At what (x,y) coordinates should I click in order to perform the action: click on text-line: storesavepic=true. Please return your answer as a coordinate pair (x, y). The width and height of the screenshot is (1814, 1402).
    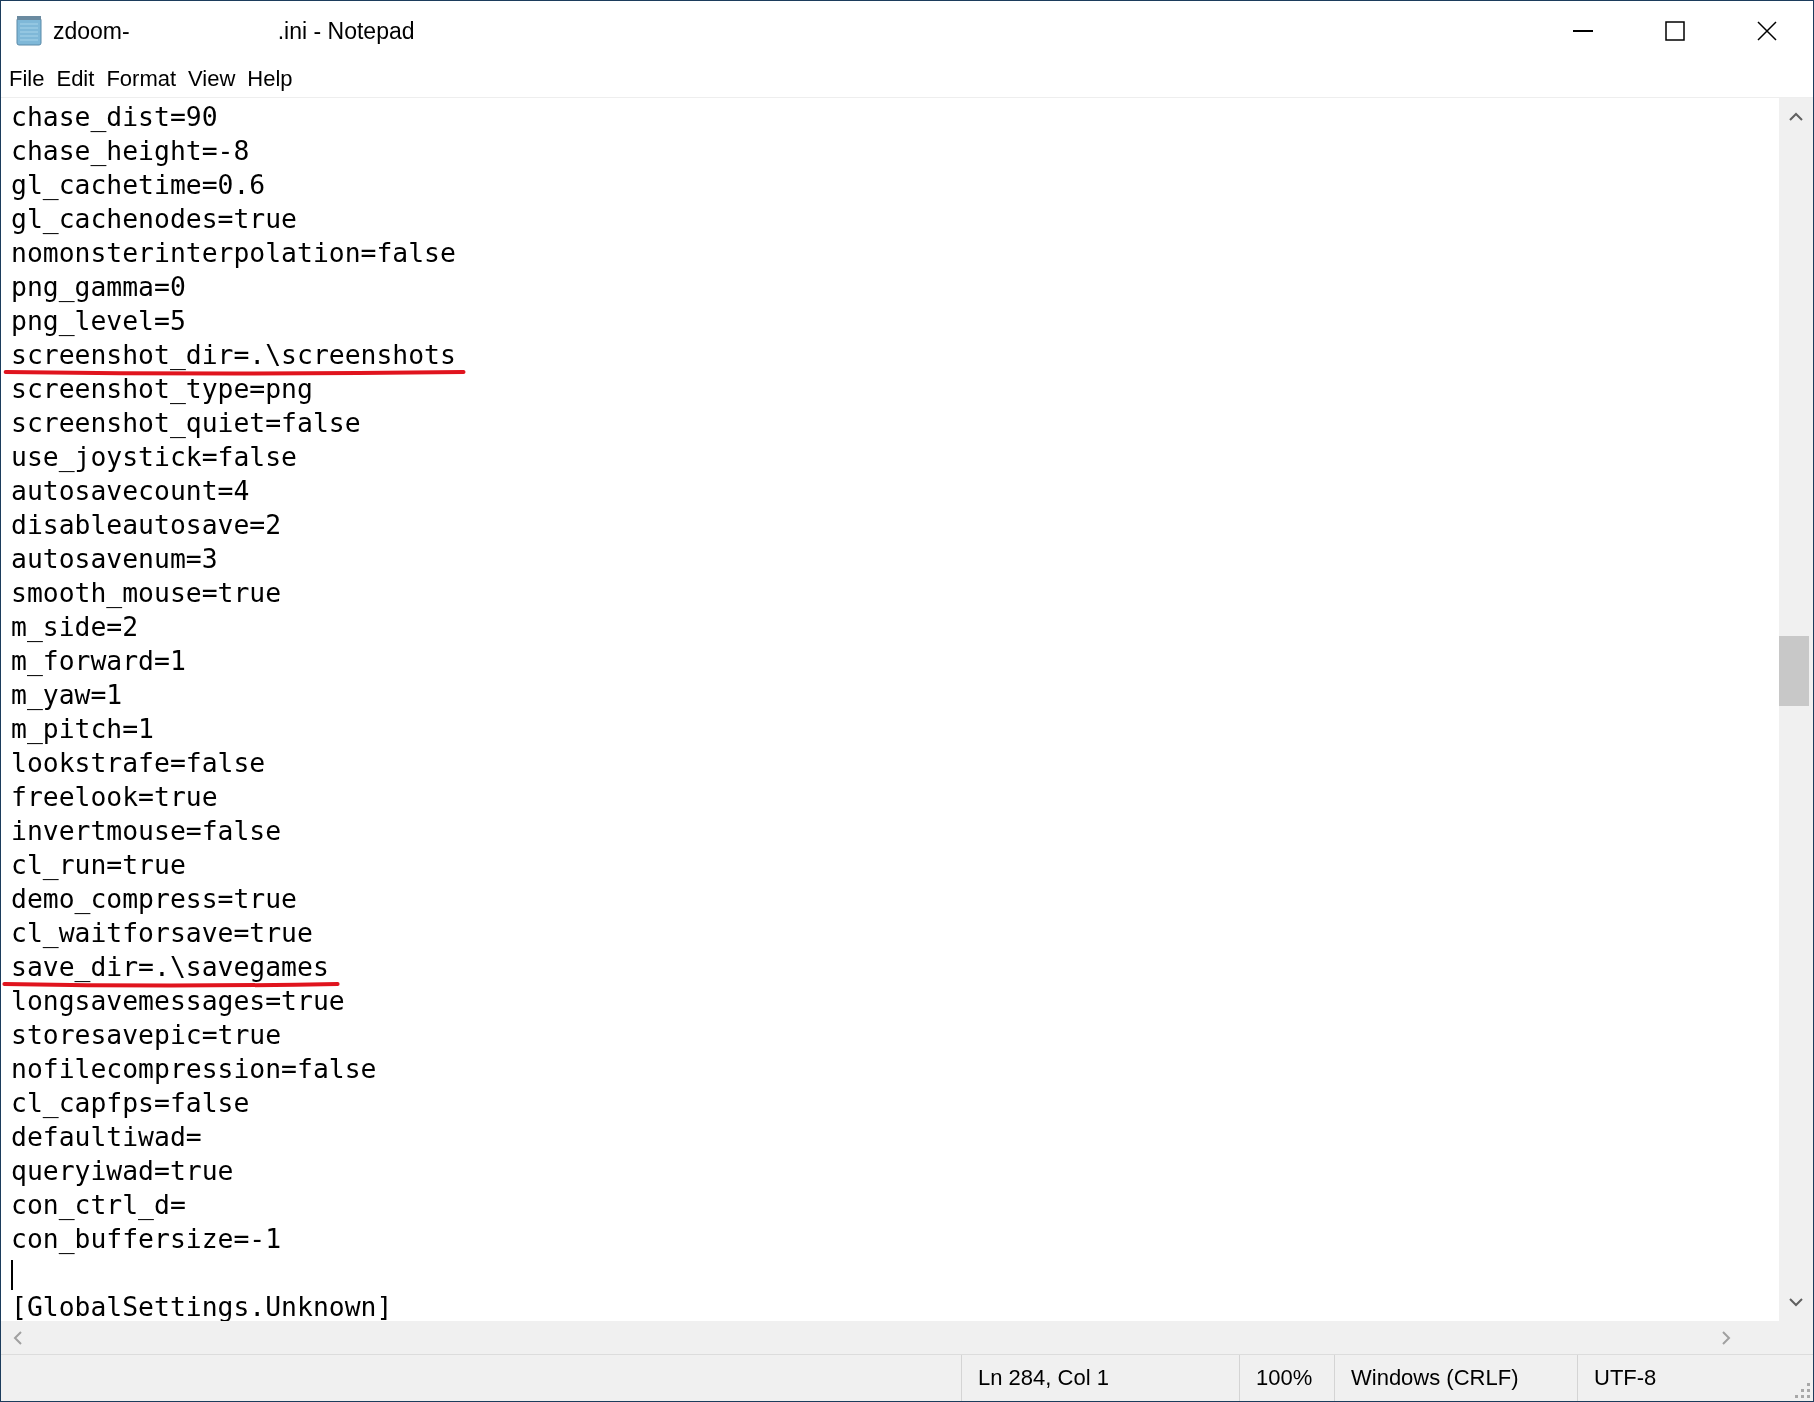
    Looking at the image, I should click on (146, 1035).